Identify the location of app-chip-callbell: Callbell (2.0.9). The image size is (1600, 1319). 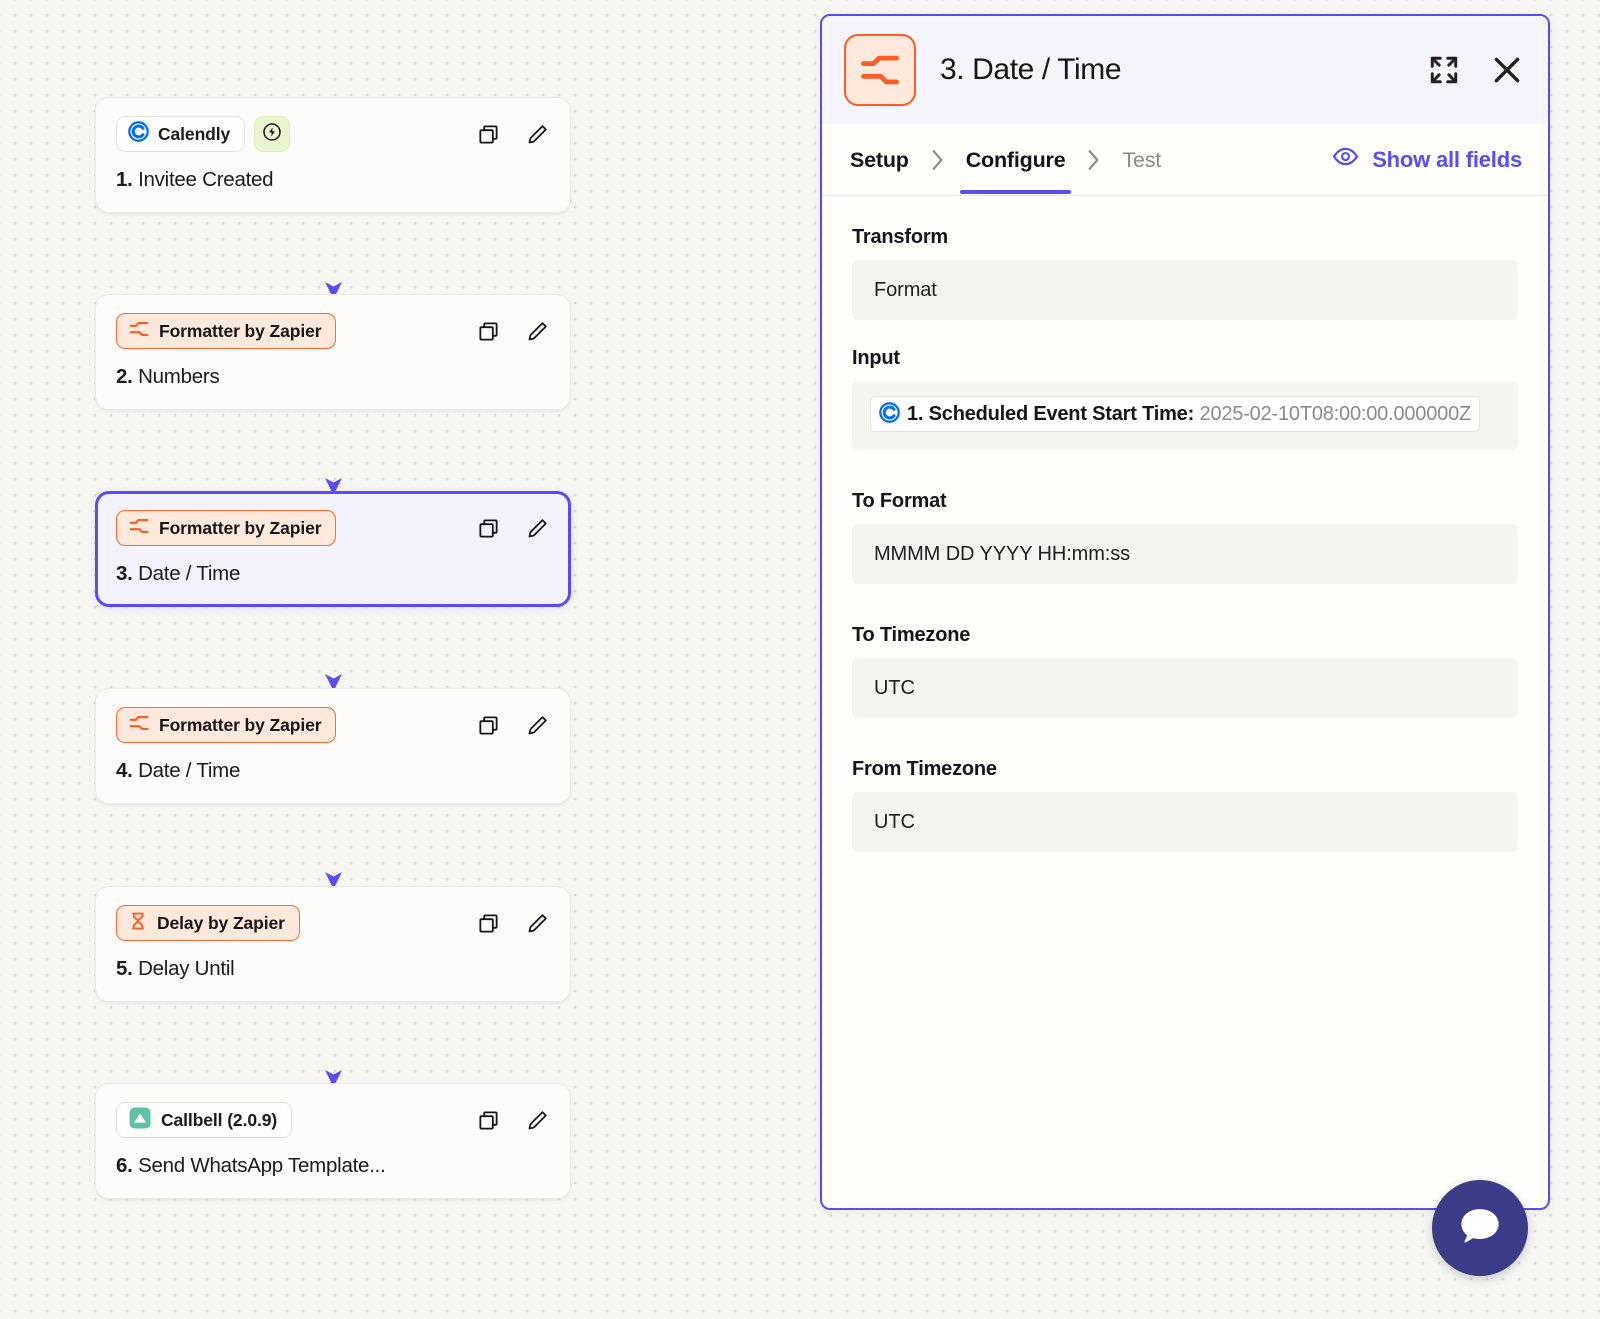
(204, 1120).